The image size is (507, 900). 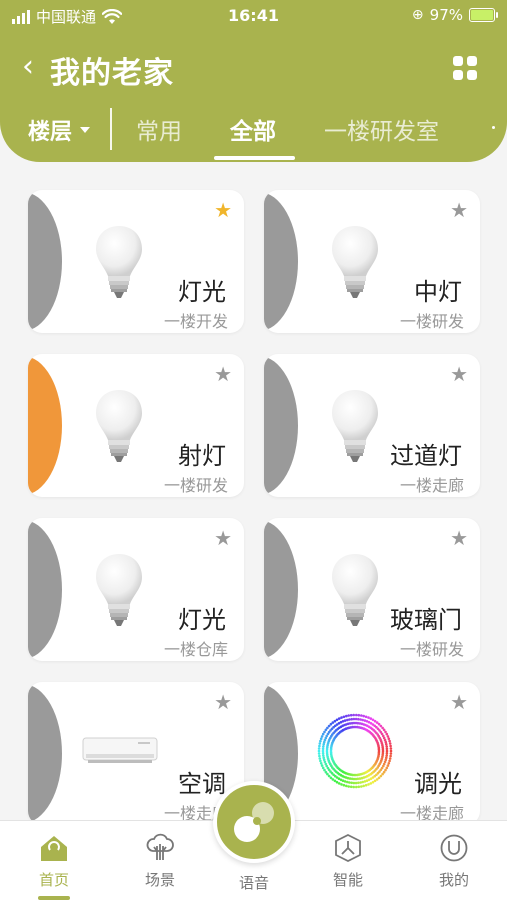 I want to click on clock: 16:41, so click(x=253, y=15).